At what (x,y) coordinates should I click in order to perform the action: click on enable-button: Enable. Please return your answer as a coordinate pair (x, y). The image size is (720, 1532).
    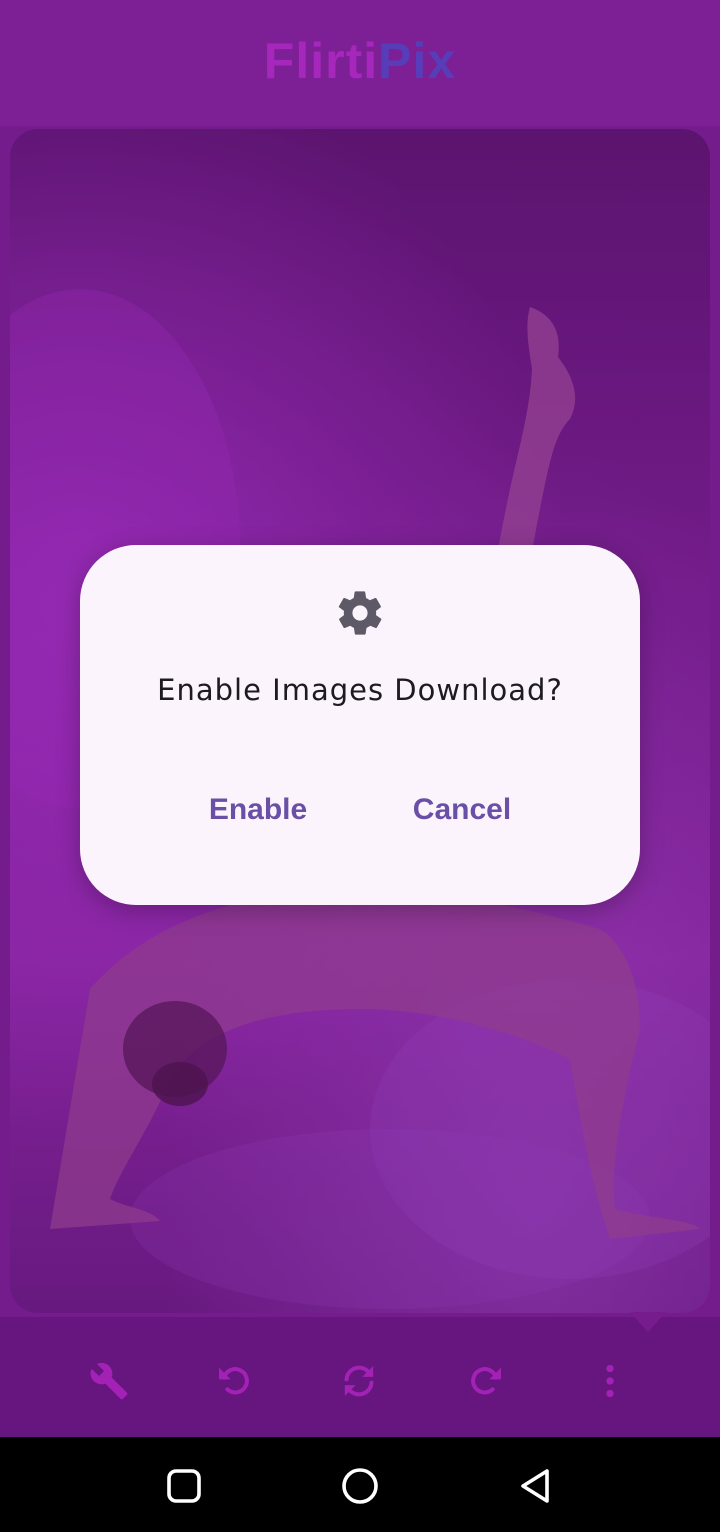
    Looking at the image, I should click on (258, 810).